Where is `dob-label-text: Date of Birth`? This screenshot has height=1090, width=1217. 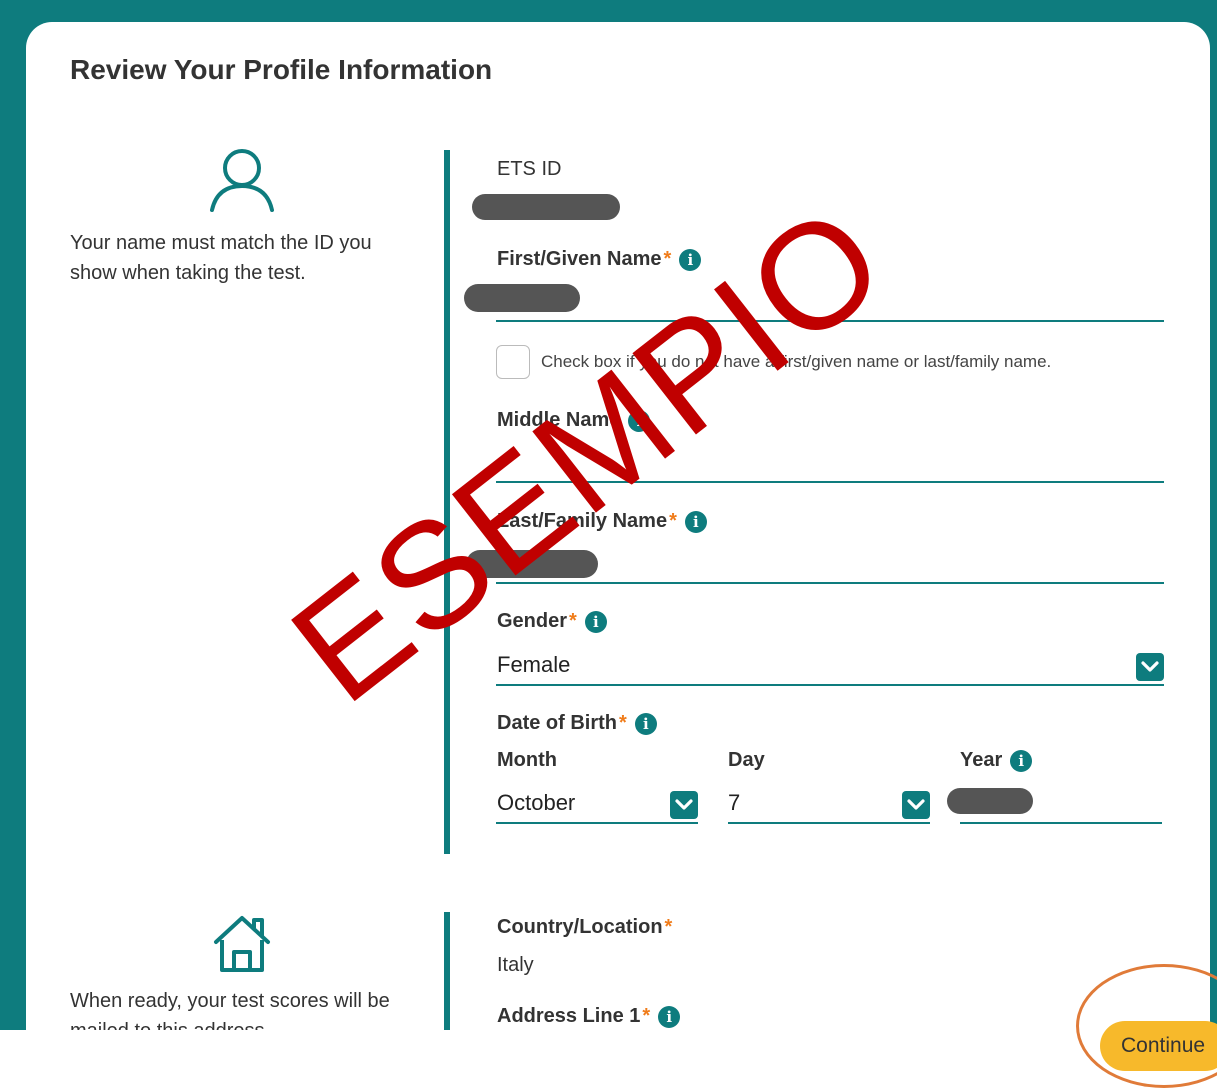
dob-label-text: Date of Birth is located at coordinates (557, 723).